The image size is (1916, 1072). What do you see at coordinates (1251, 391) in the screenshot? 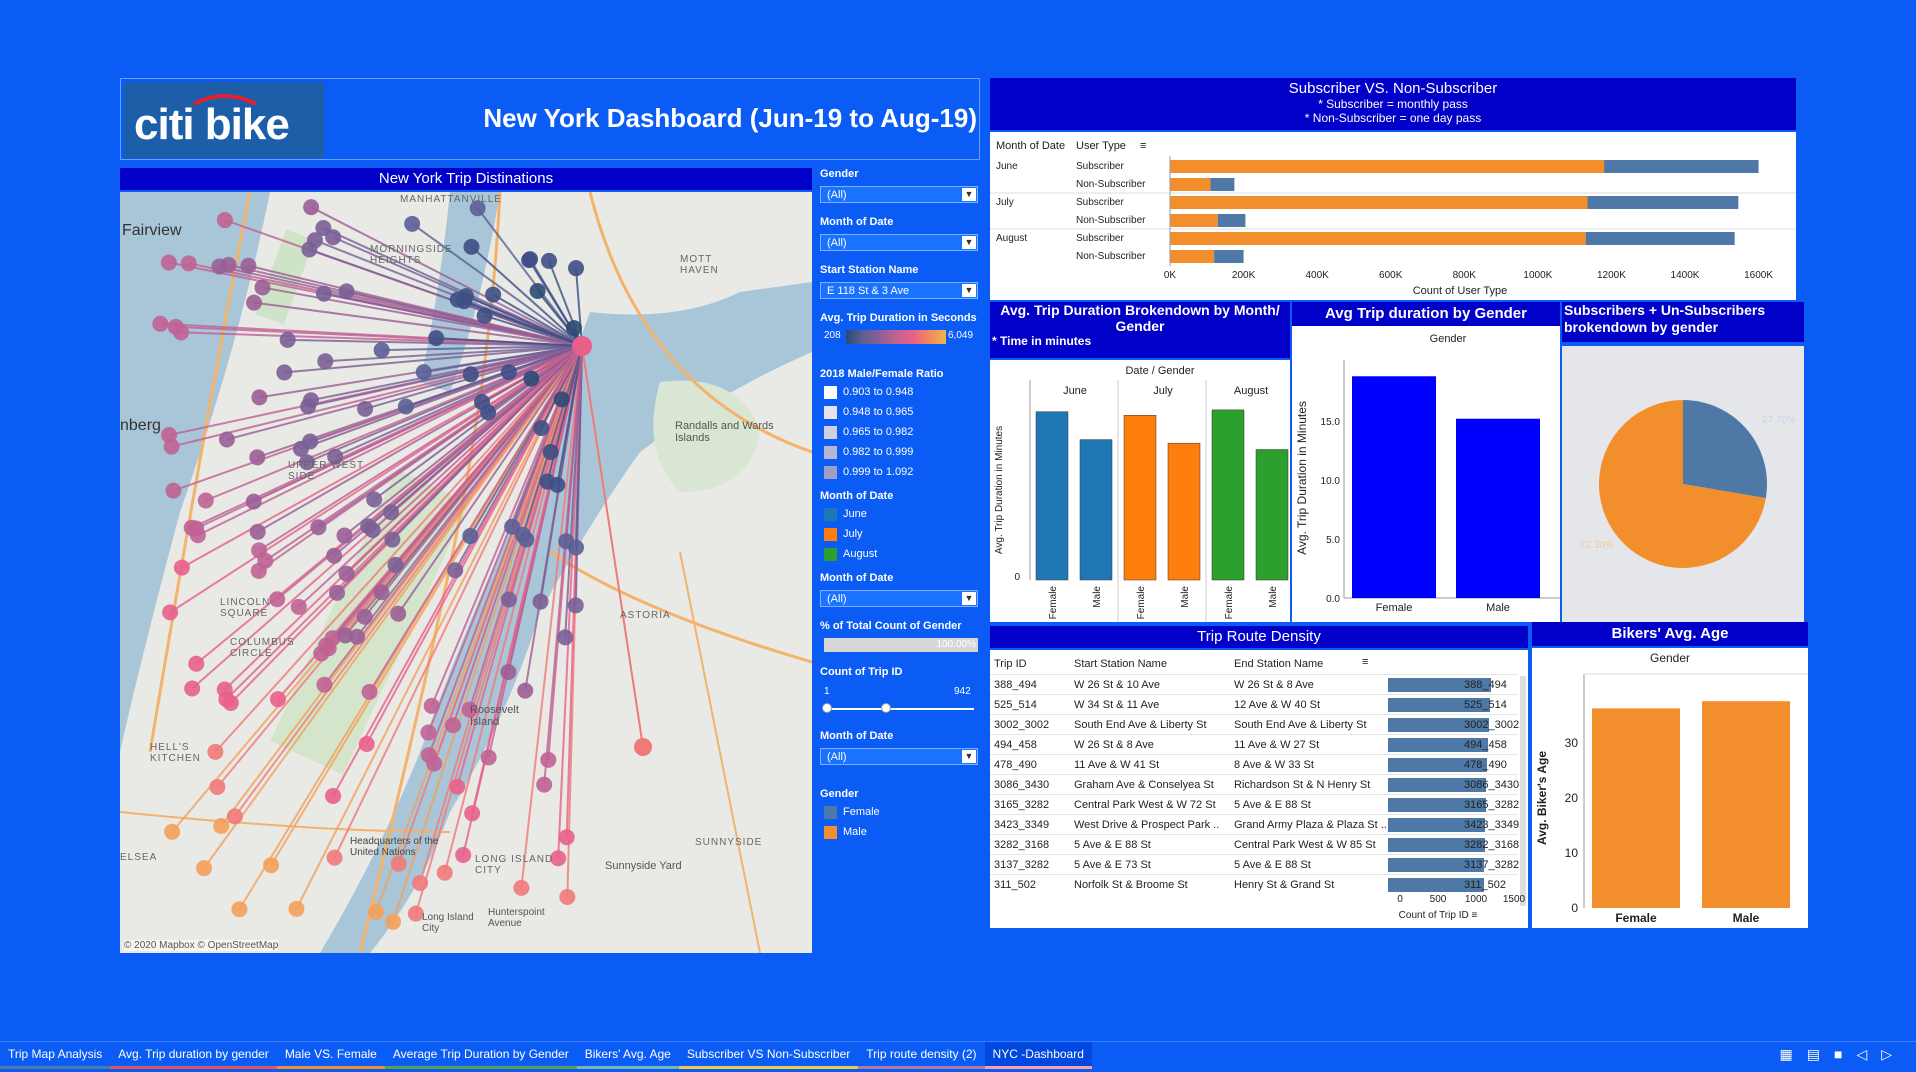
I see `month-gender-month-label: August` at bounding box center [1251, 391].